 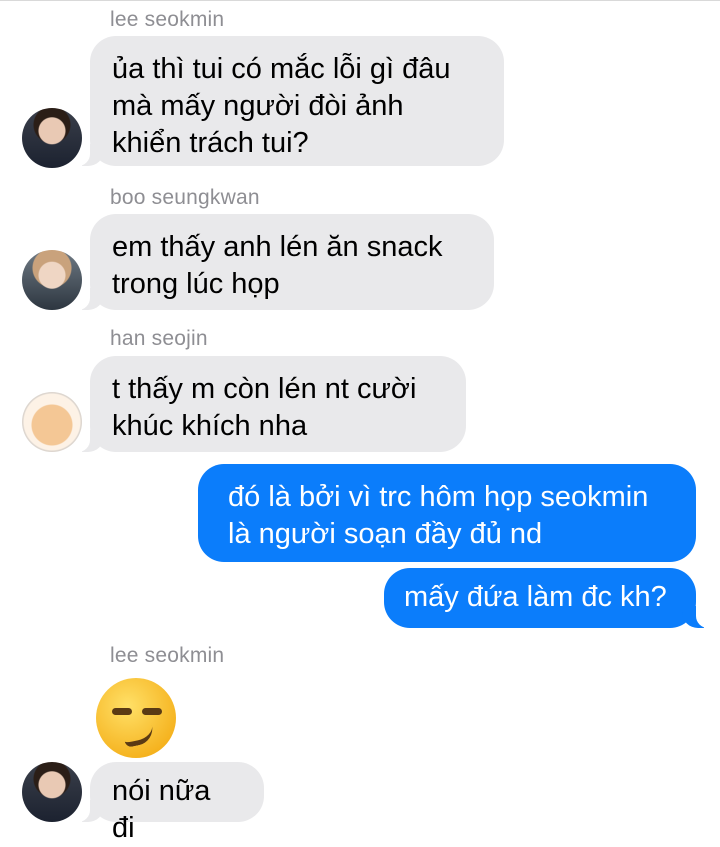 I want to click on sender-name: boo seungkwan, so click(x=185, y=197).